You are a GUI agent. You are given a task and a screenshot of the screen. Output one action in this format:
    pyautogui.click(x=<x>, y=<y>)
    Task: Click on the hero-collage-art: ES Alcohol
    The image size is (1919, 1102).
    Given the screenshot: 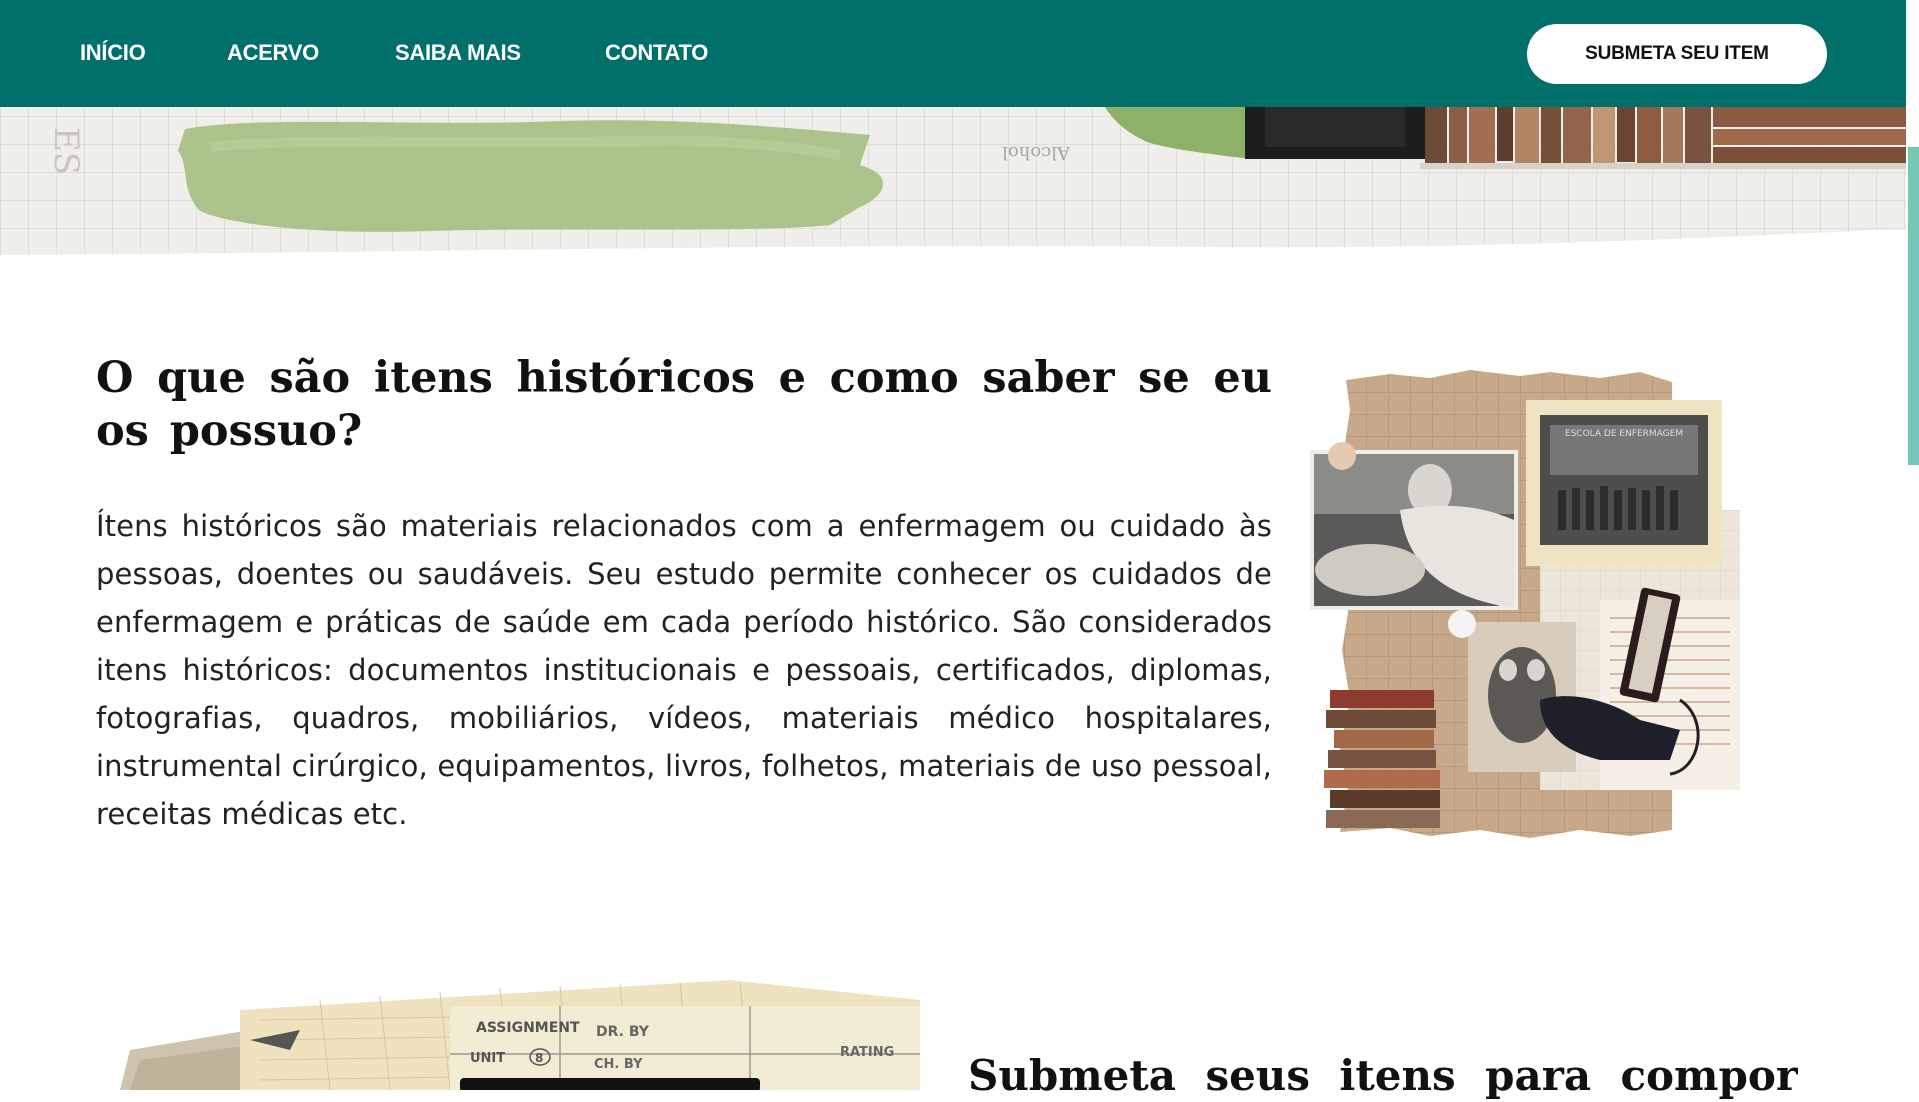 What is the action you would take?
    pyautogui.click(x=953, y=182)
    